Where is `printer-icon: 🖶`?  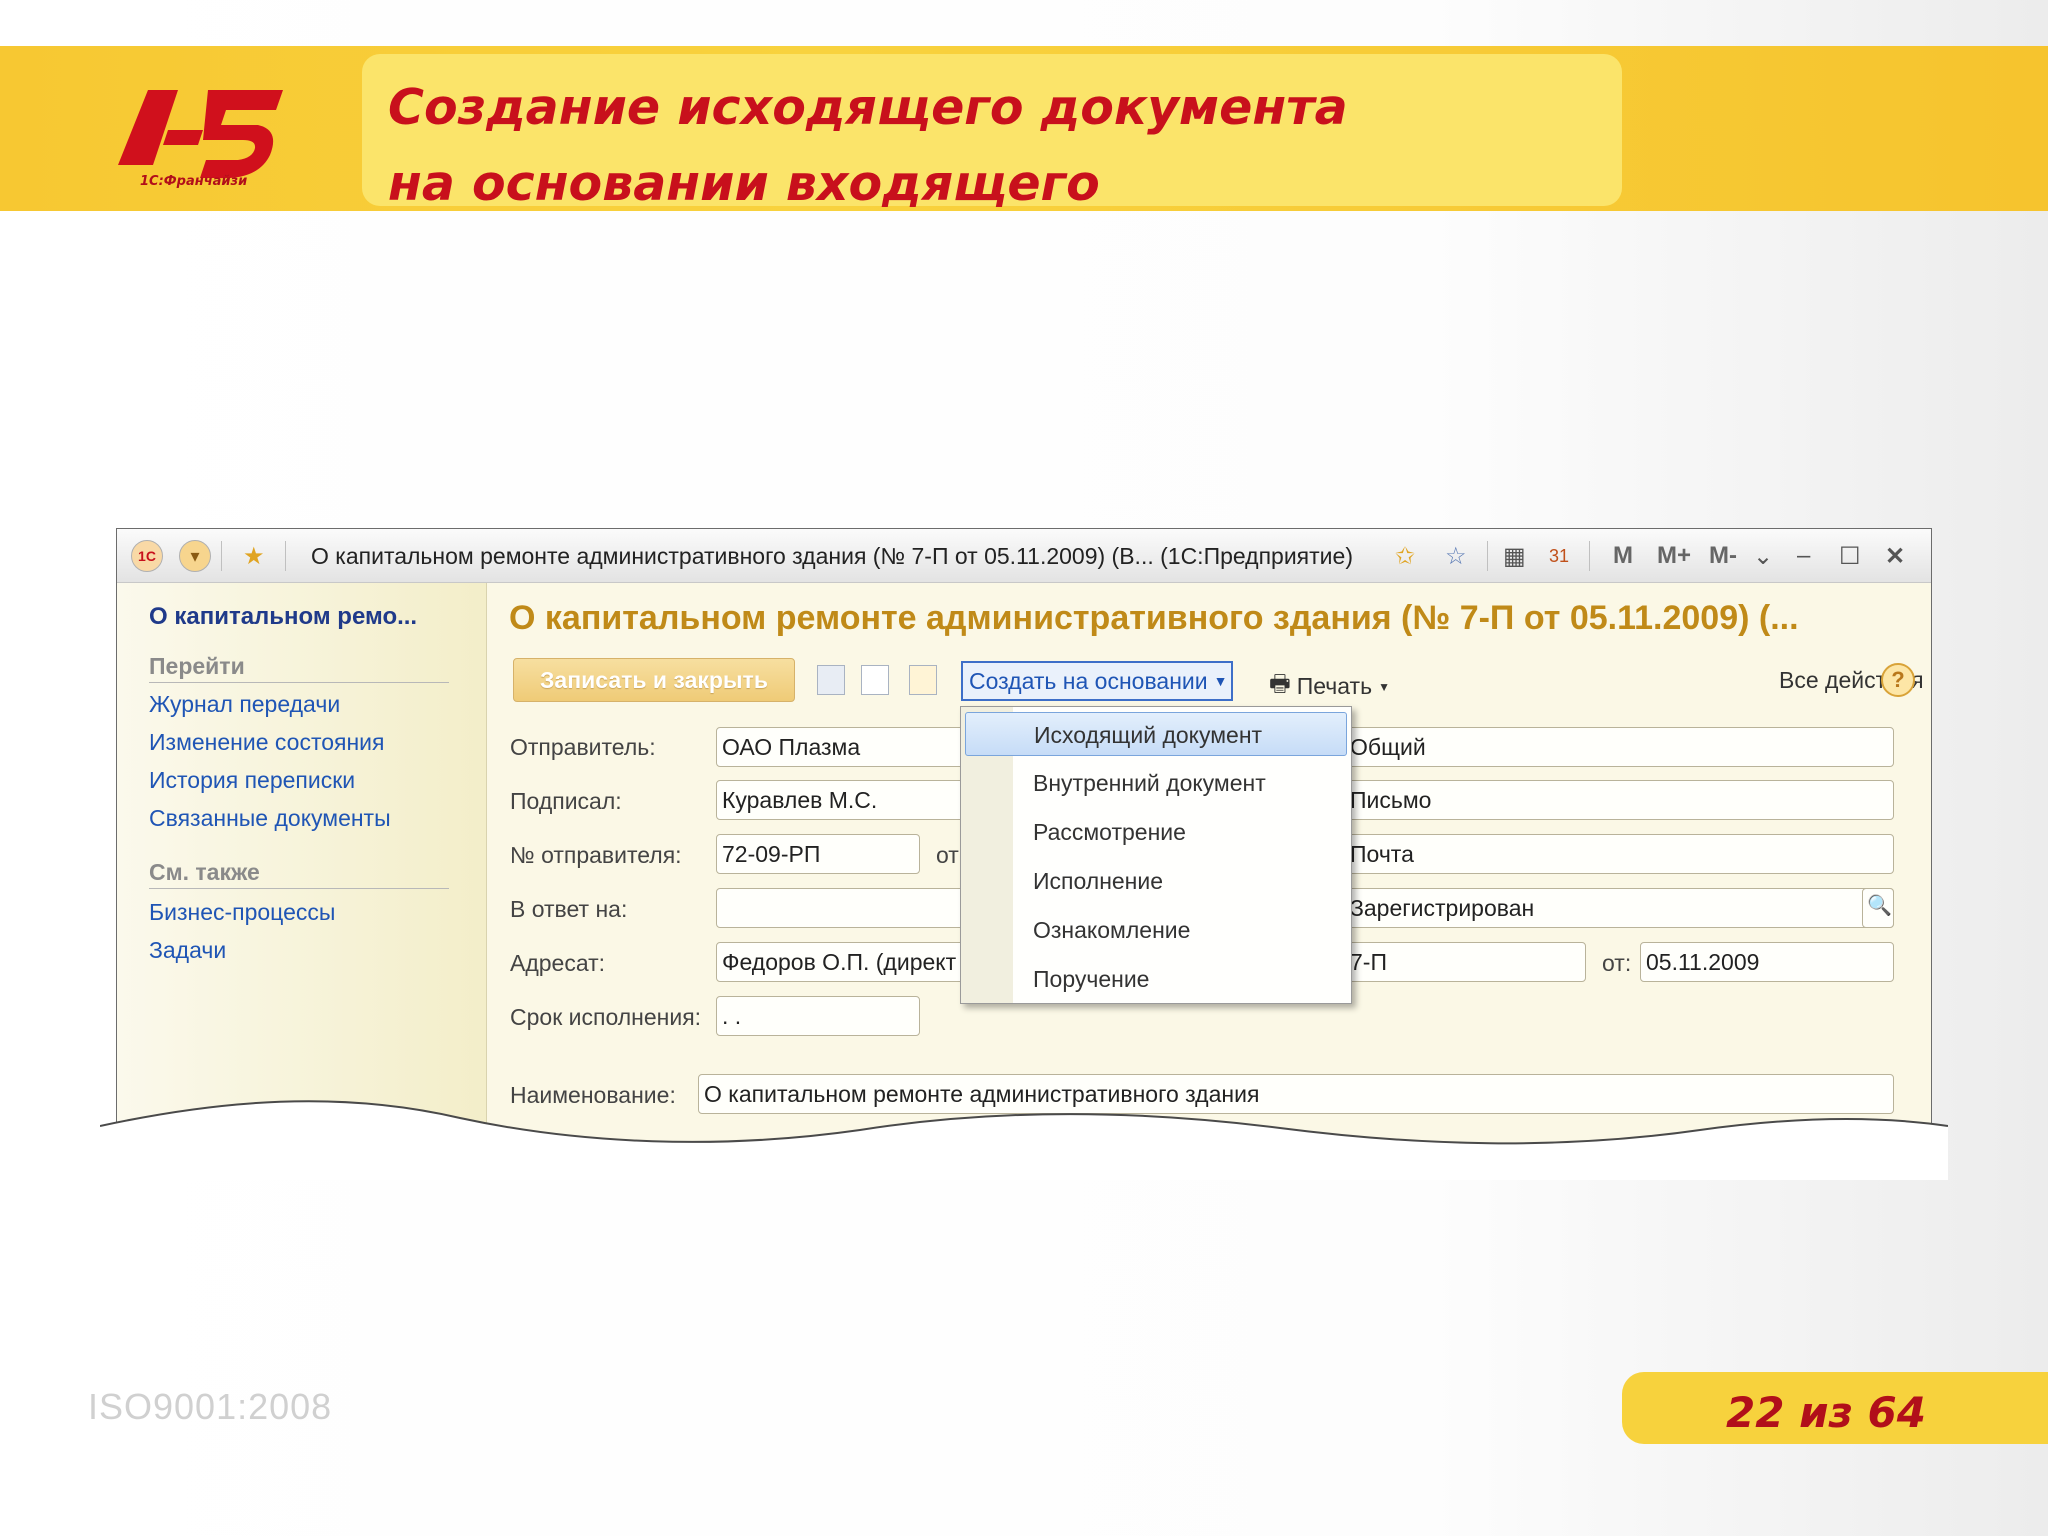 printer-icon: 🖶 is located at coordinates (1280, 683).